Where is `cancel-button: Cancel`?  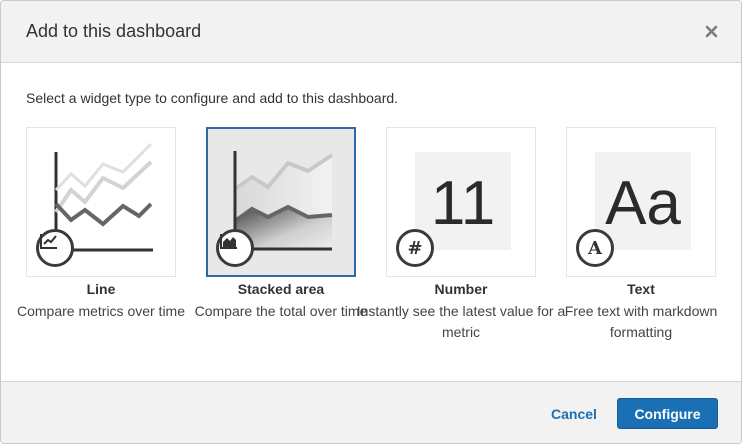 cancel-button: Cancel is located at coordinates (574, 414).